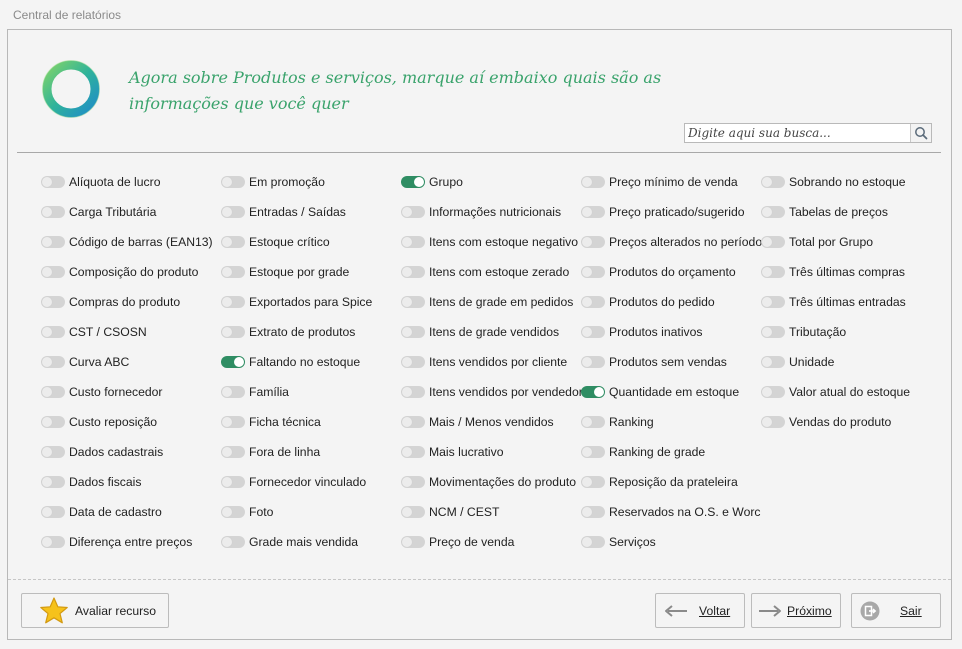 This screenshot has height=649, width=962. Describe the element at coordinates (490, 452) in the screenshot. I see `option-item: Mais lucrativo` at that location.